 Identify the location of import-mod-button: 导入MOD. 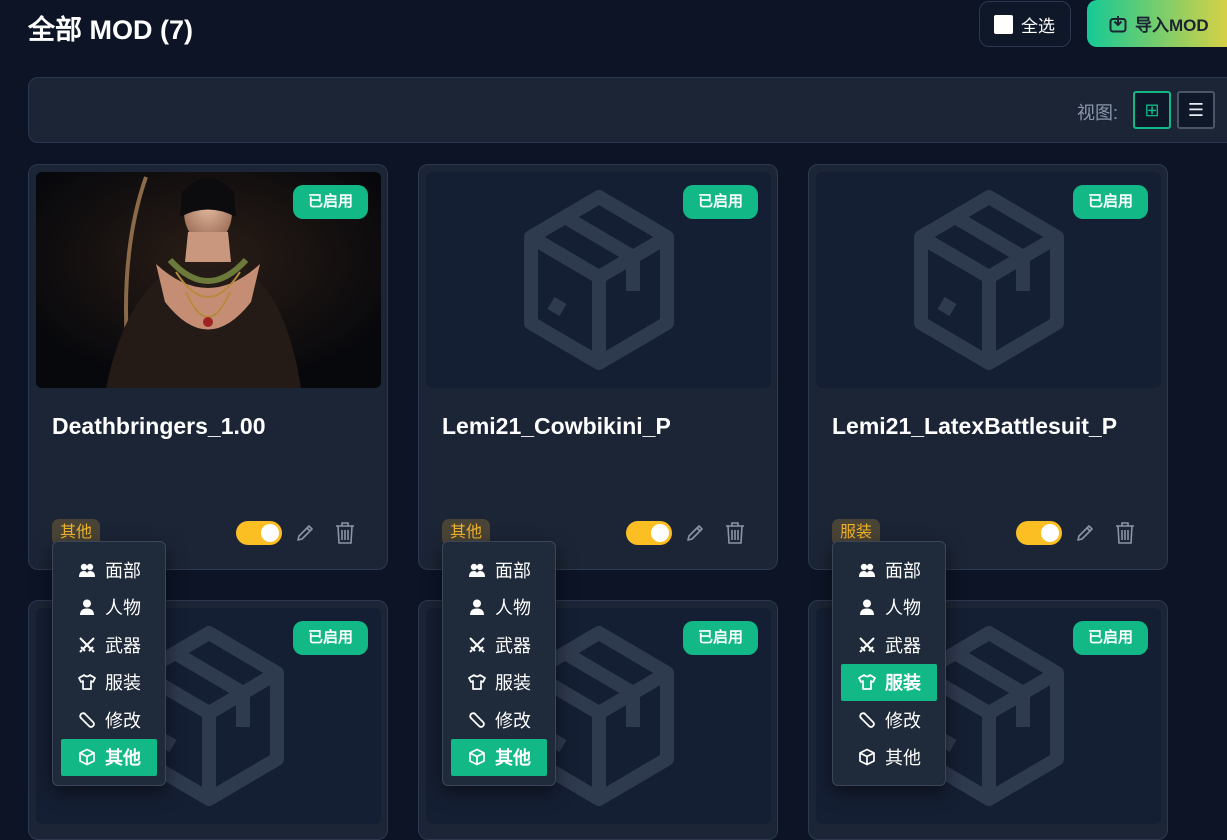
(1157, 23).